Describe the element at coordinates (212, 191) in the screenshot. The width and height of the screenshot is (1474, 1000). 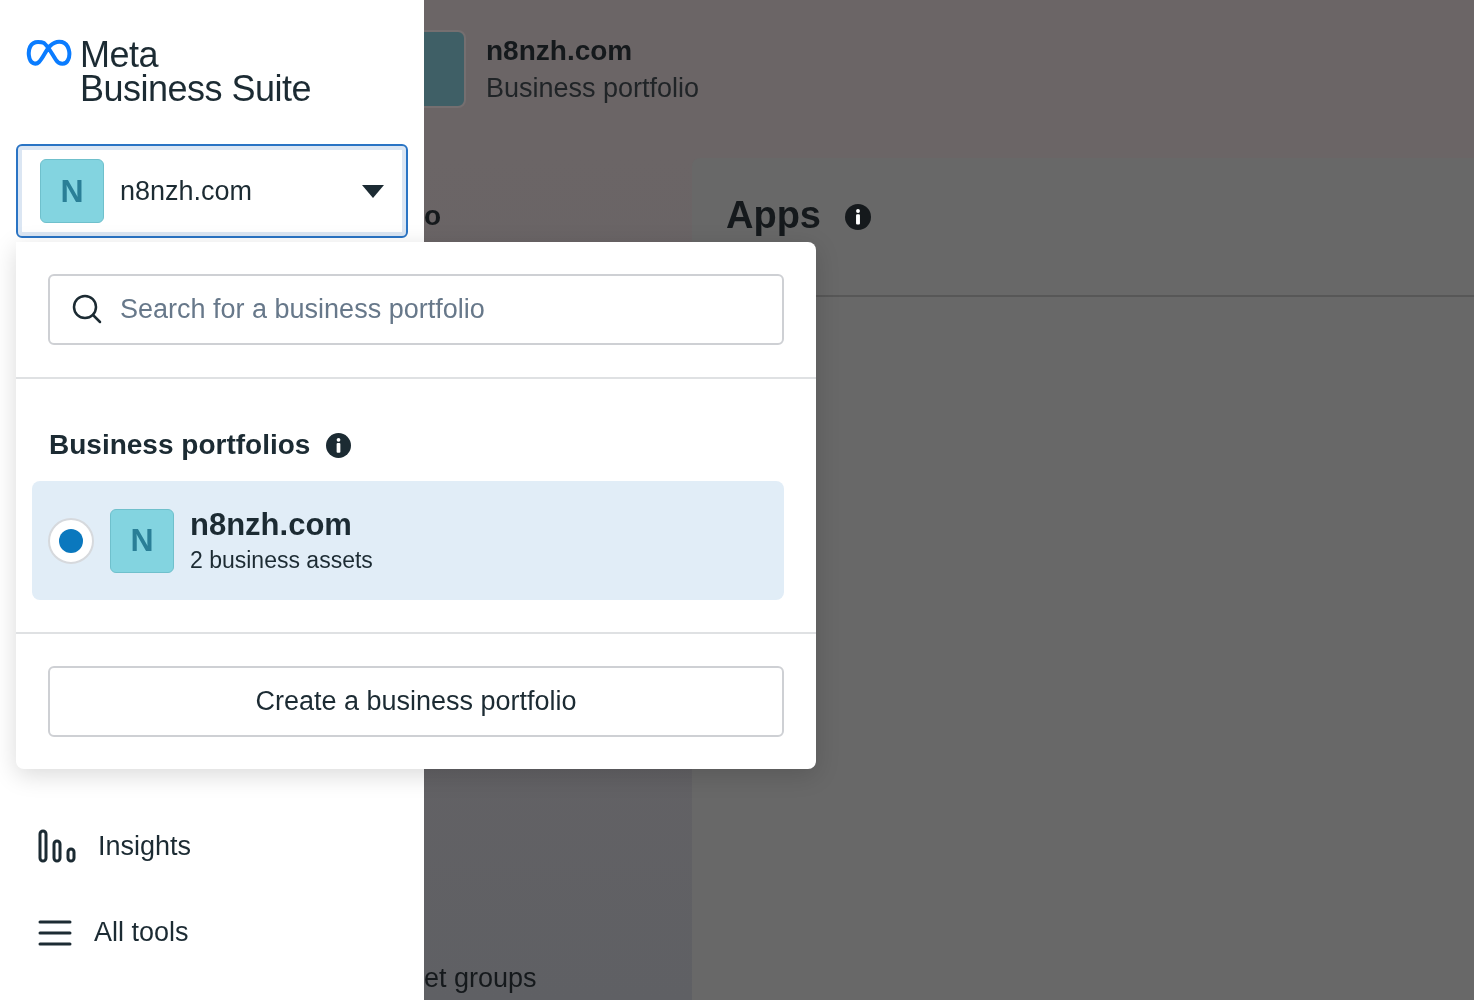
I see `account-selector: N n8nzh.com` at that location.